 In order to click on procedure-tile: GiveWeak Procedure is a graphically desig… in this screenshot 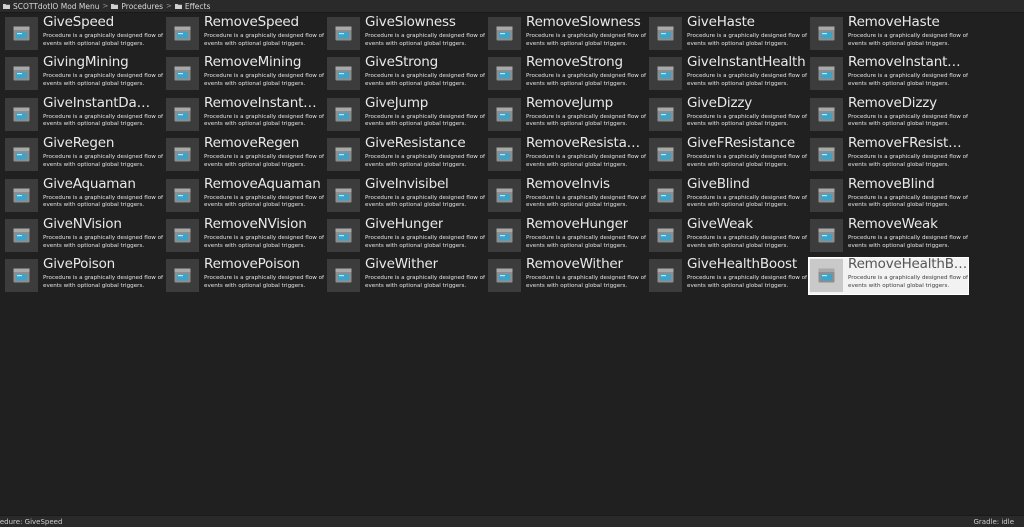, I will do `click(727, 235)`.